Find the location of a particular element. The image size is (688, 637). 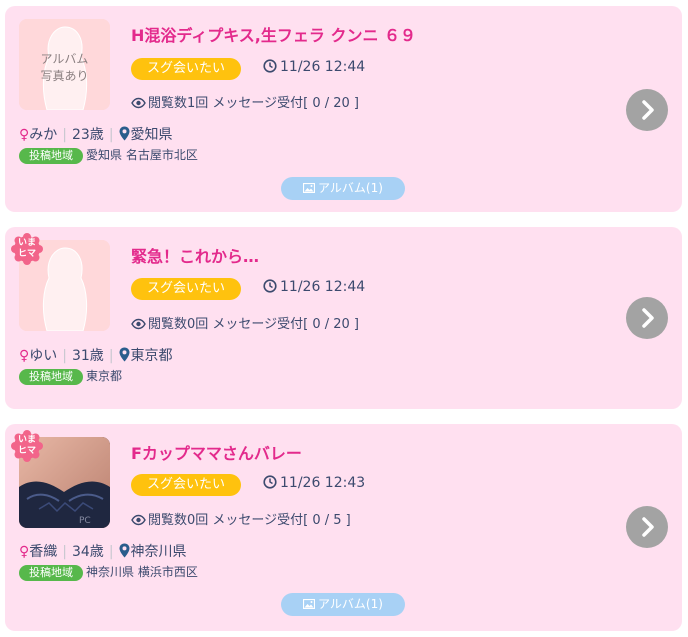

poster-name: 香織 is located at coordinates (43, 552).